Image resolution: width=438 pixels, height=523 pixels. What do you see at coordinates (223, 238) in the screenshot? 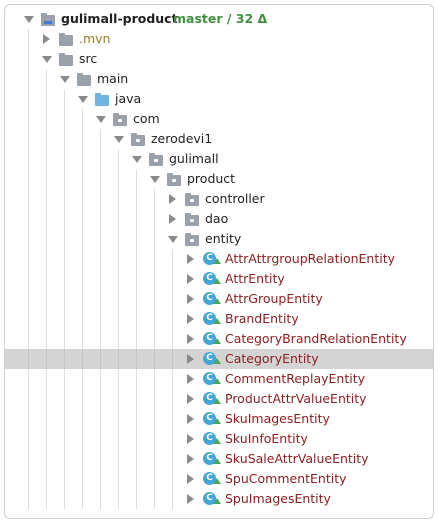
I see `tree-node-label: entity` at bounding box center [223, 238].